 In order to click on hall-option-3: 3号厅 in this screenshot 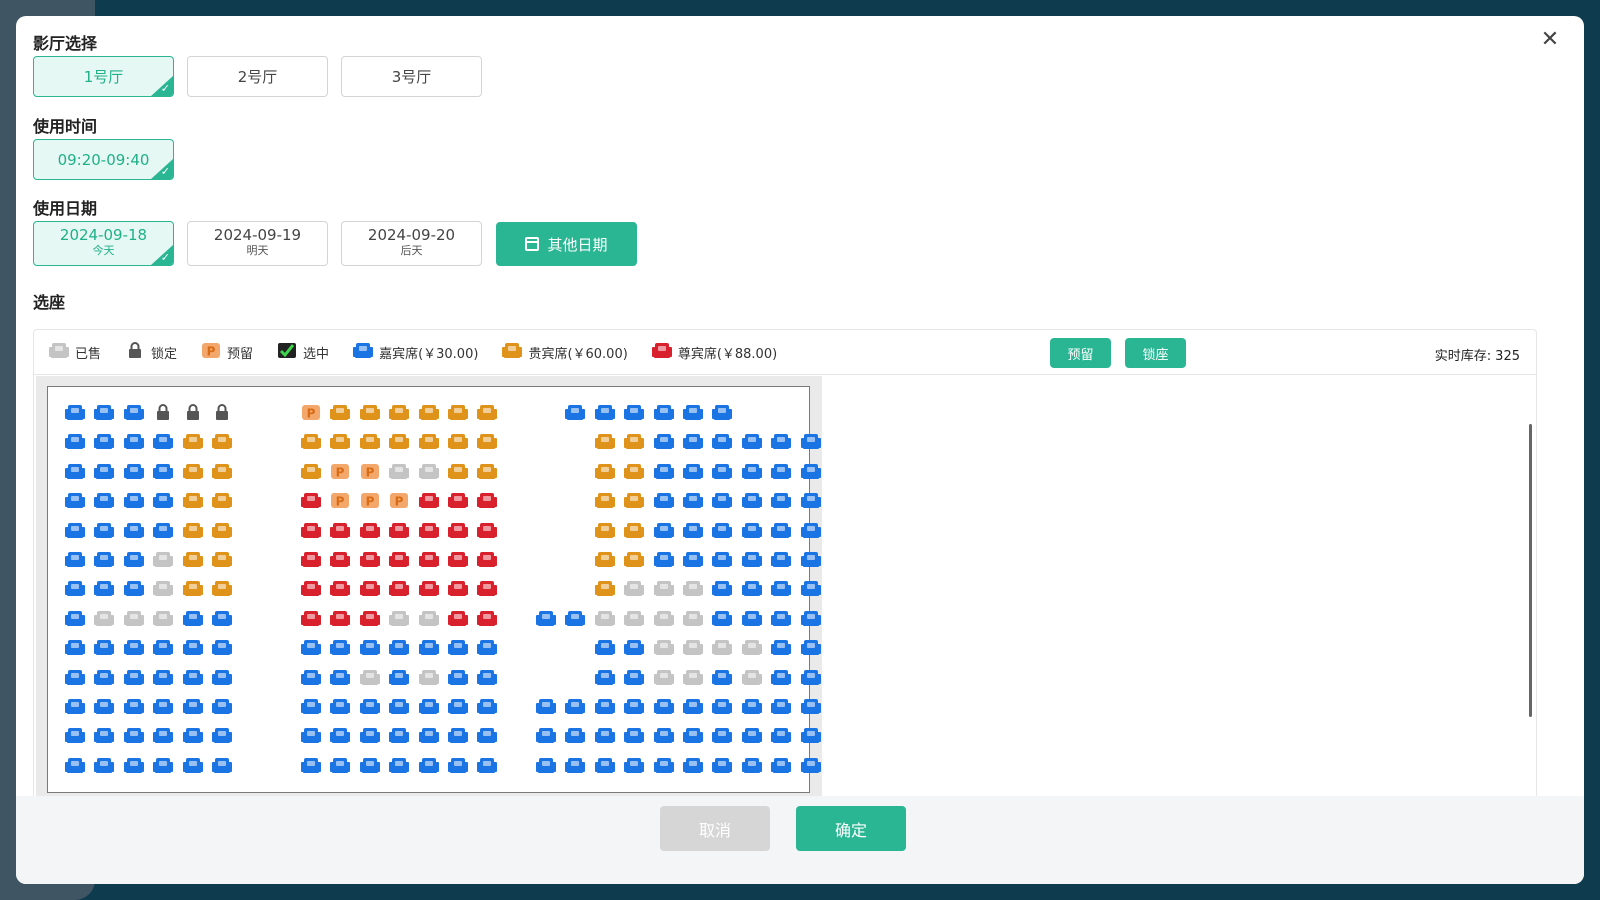, I will do `click(411, 76)`.